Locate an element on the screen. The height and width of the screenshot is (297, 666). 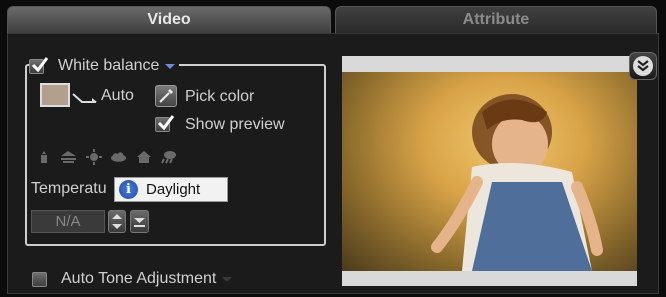
tab-attribute: Attribute is located at coordinates (496, 19).